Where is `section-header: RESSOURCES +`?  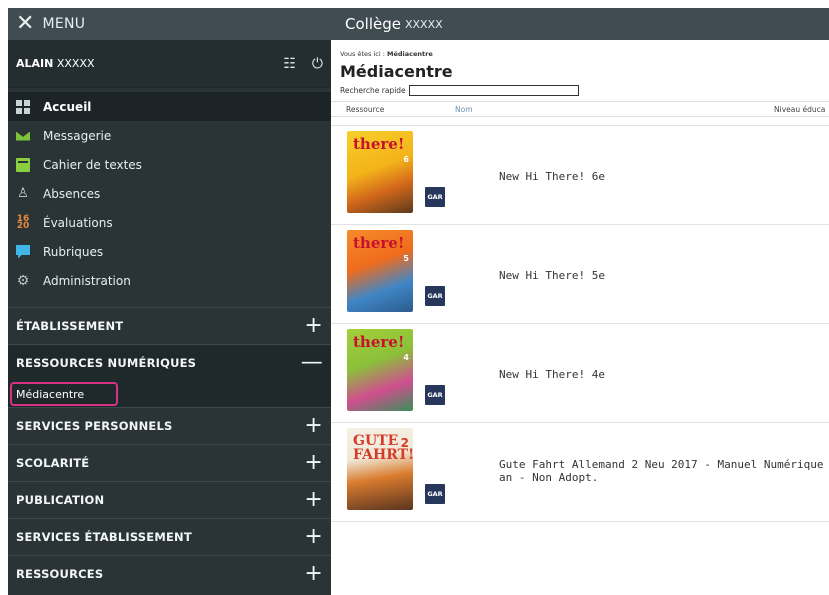 section-header: RESSOURCES + is located at coordinates (169, 574).